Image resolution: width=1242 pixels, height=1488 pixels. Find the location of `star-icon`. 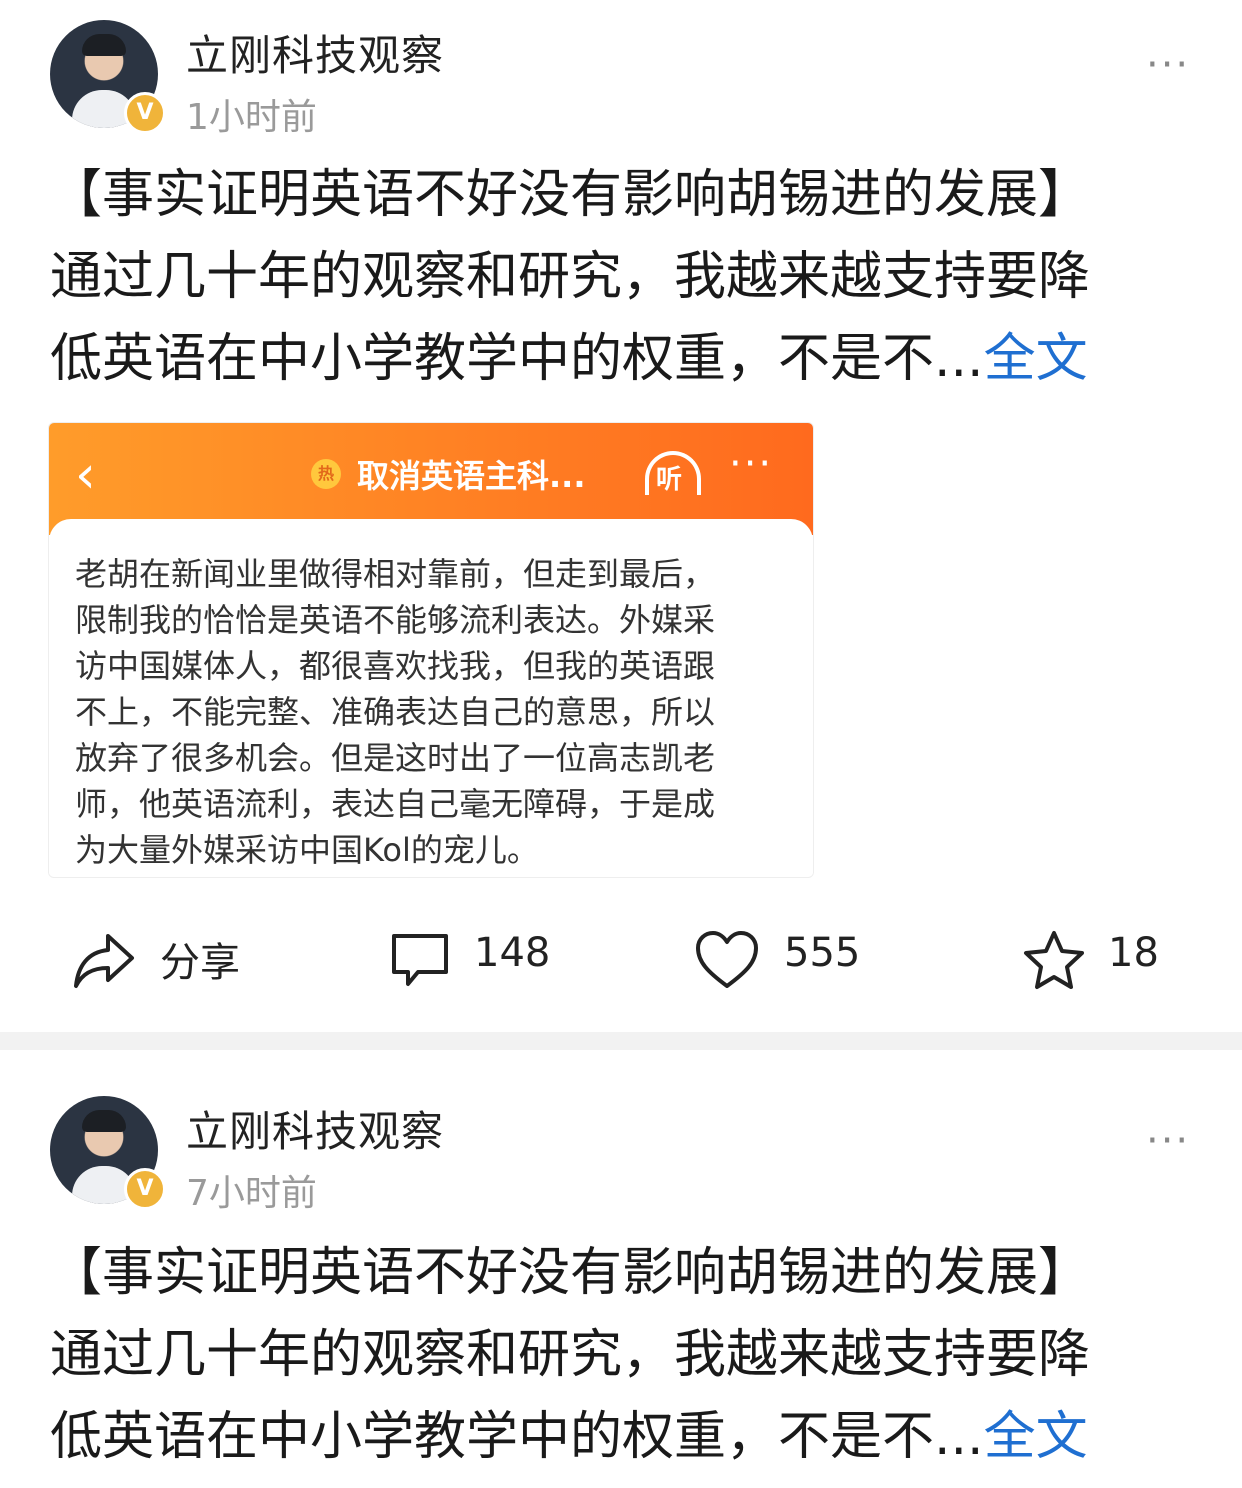

star-icon is located at coordinates (1054, 960).